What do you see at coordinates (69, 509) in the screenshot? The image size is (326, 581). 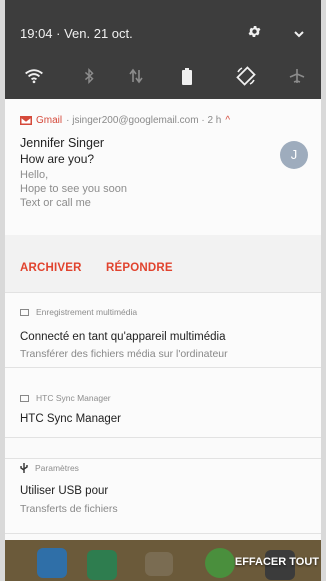 I see `notification-text: Transferts de fichiers` at bounding box center [69, 509].